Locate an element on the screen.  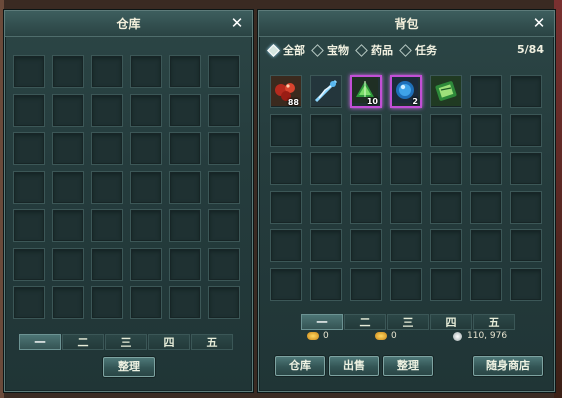
blue-orb-item: 2 is located at coordinates (406, 91).